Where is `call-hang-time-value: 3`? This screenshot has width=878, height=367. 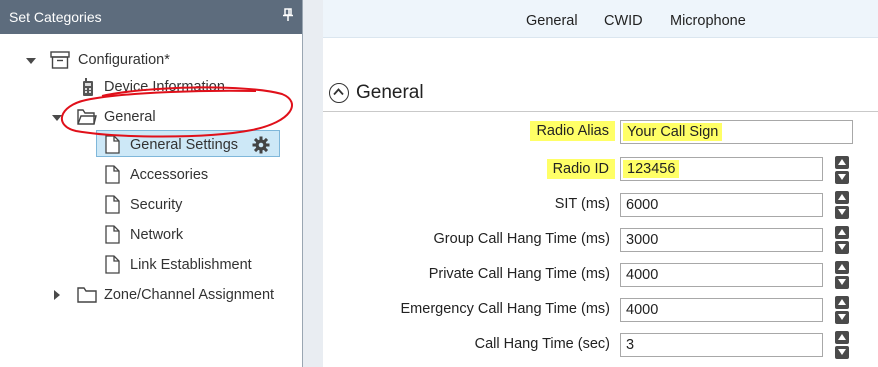 call-hang-time-value: 3 is located at coordinates (630, 345).